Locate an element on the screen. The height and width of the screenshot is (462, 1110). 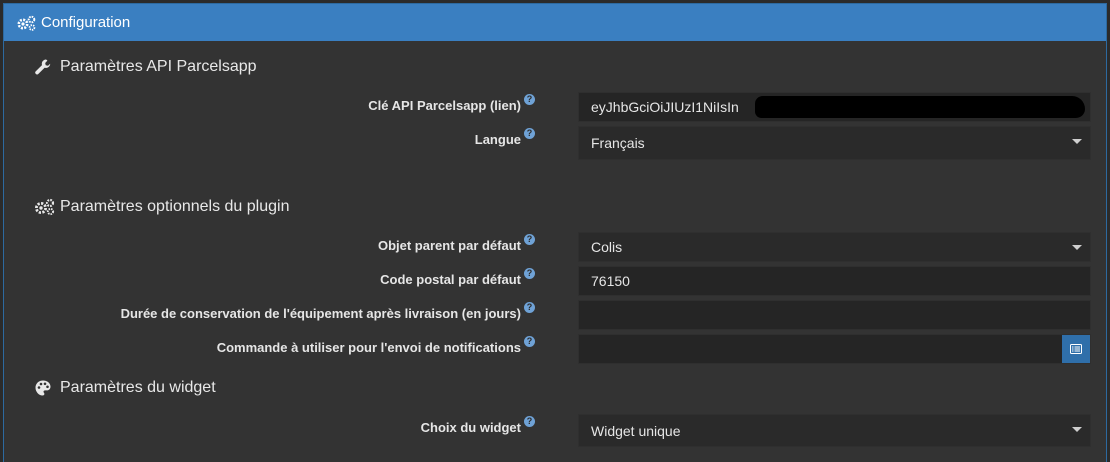
postal-code-input: 76150 is located at coordinates (834, 281).